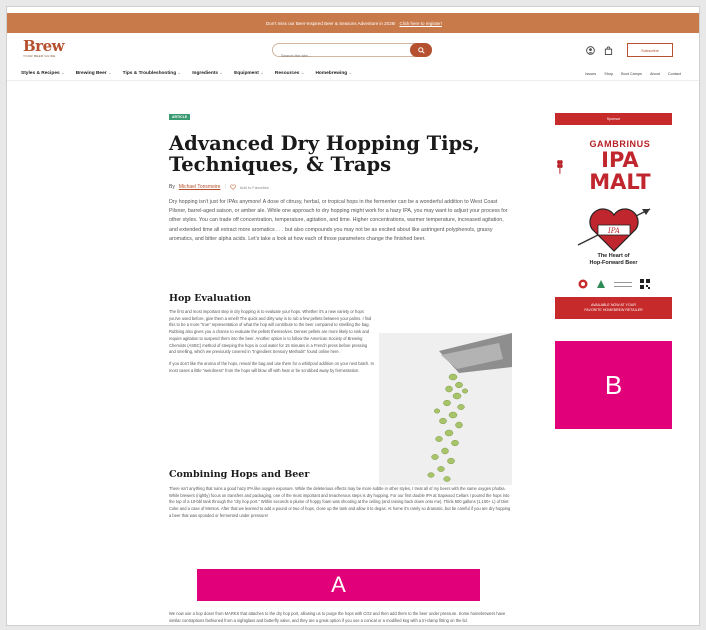 The height and width of the screenshot is (630, 706). I want to click on logo-word: Brew, so click(44, 46).